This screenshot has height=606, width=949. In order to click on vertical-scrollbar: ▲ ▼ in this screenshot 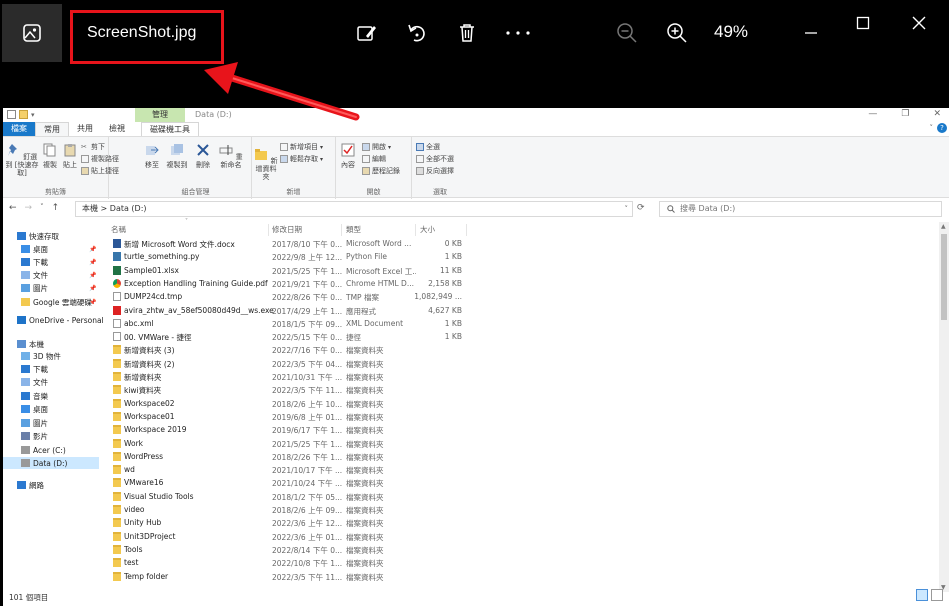, I will do `click(944, 407)`.